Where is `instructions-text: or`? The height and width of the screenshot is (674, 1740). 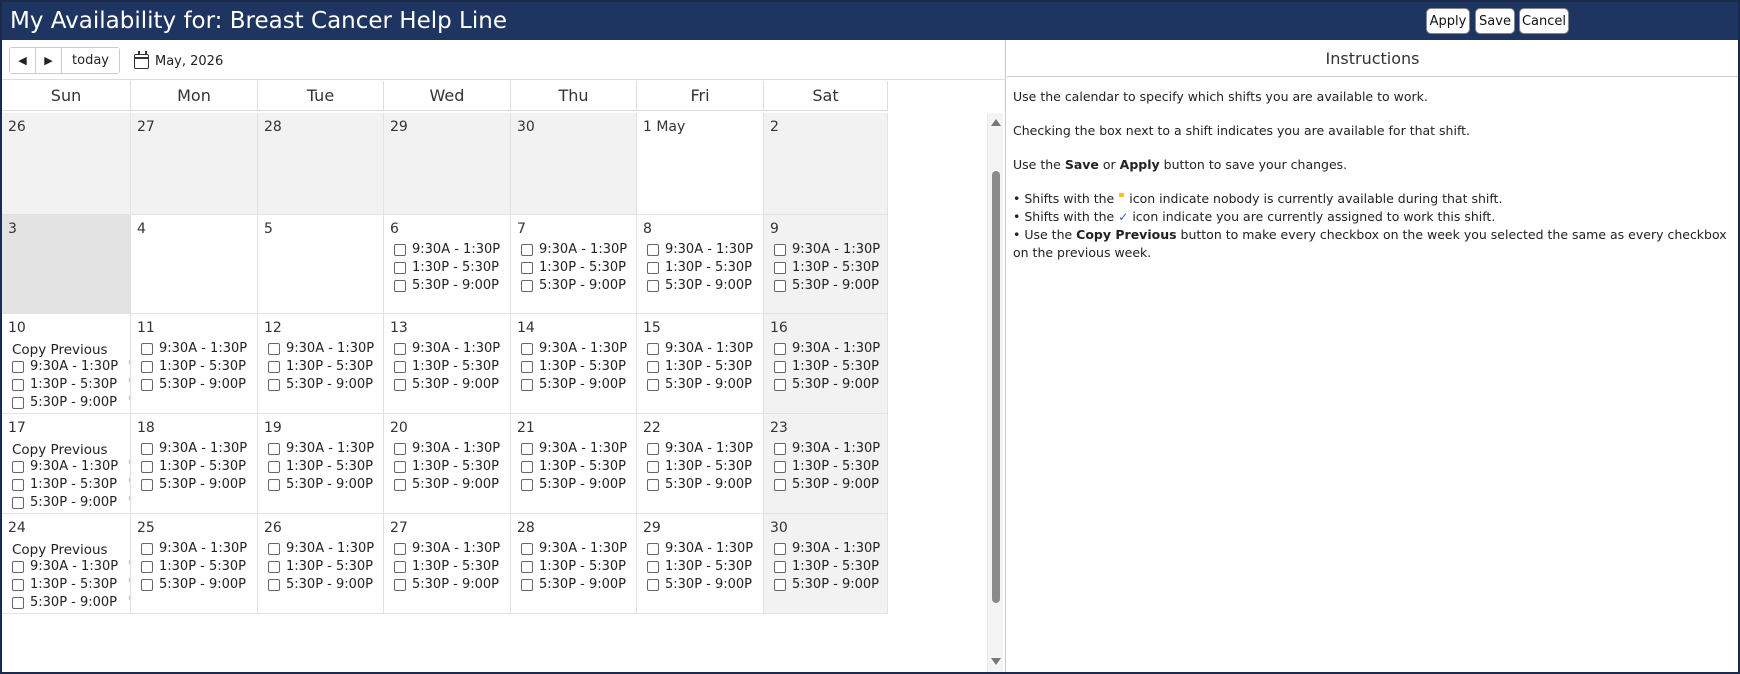
instructions-text: or is located at coordinates (1109, 164).